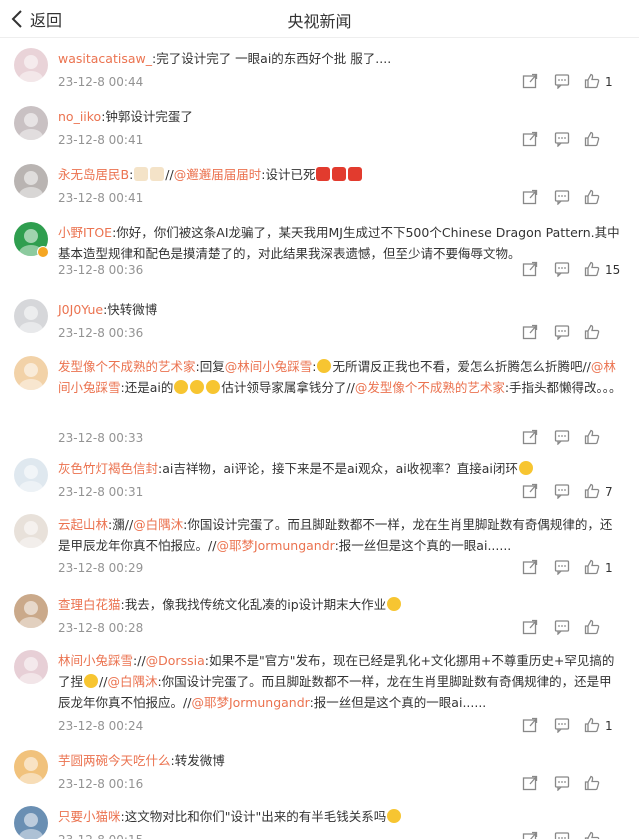 This screenshot has height=839, width=639. Describe the element at coordinates (95, 660) in the screenshot. I see `username-link: 林间小兔踩雪` at that location.